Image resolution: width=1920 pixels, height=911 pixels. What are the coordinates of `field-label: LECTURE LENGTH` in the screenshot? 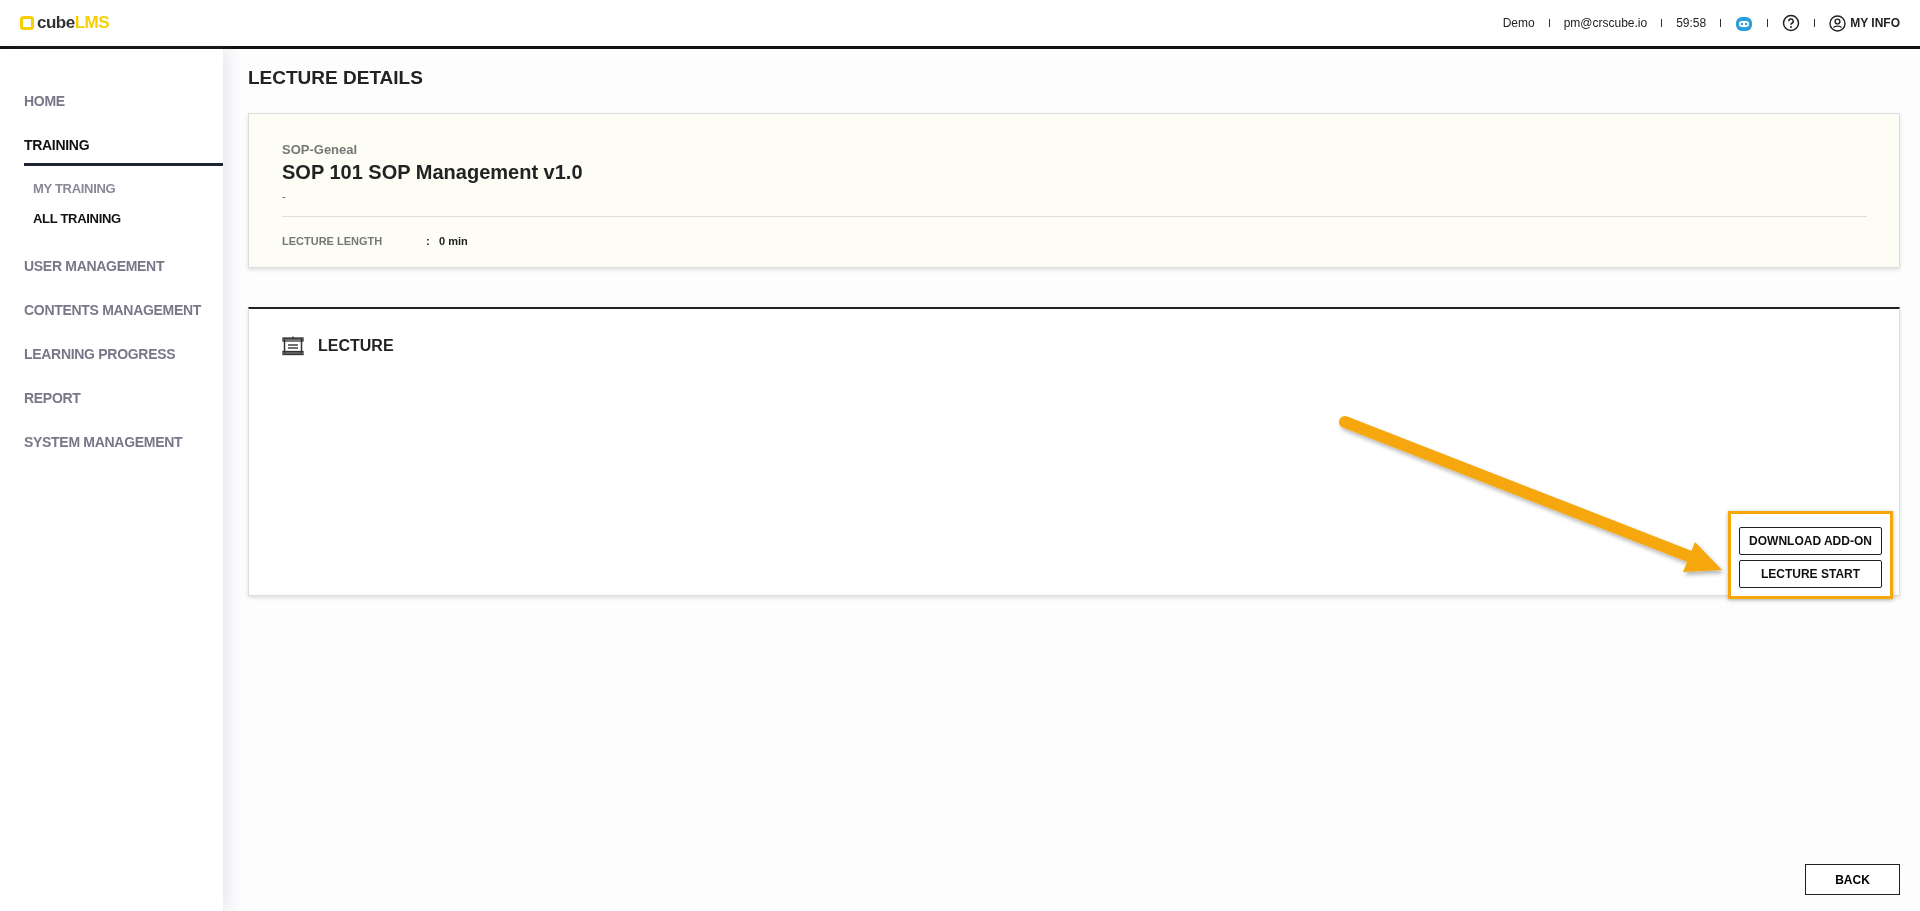 It's located at (333, 241).